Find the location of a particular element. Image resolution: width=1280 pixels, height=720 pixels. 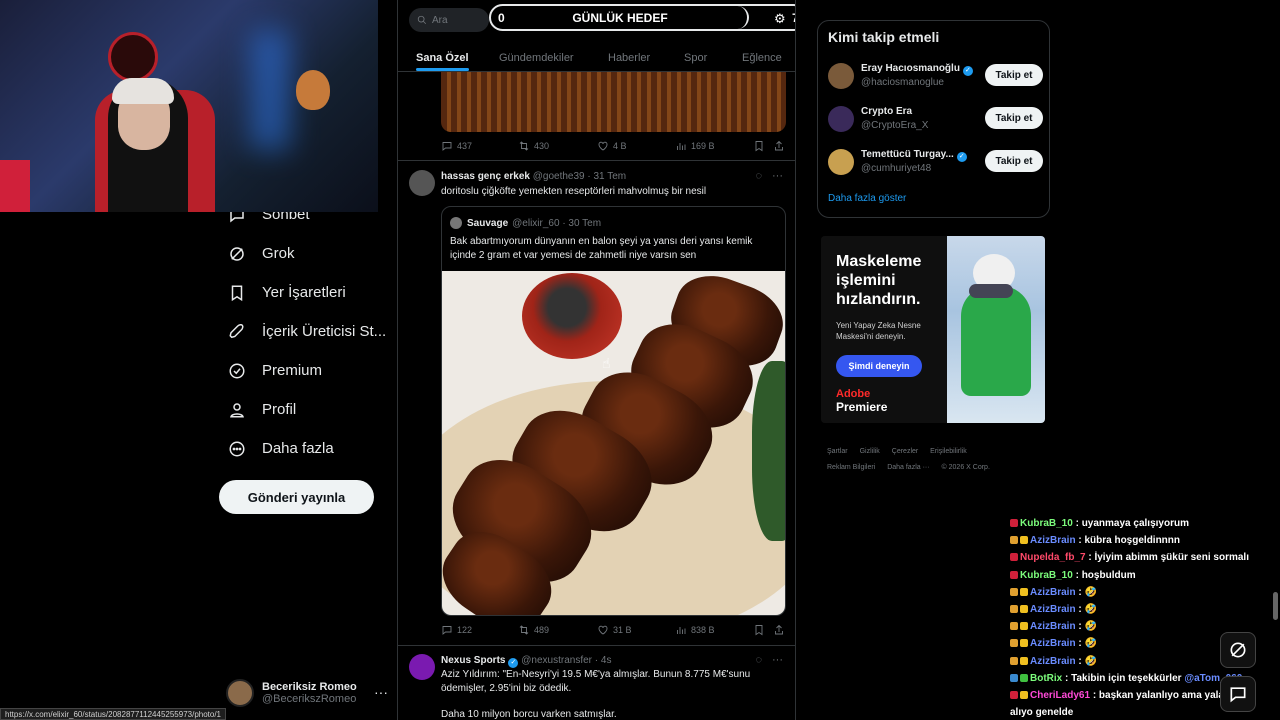

bookmark-icon is located at coordinates (759, 146).